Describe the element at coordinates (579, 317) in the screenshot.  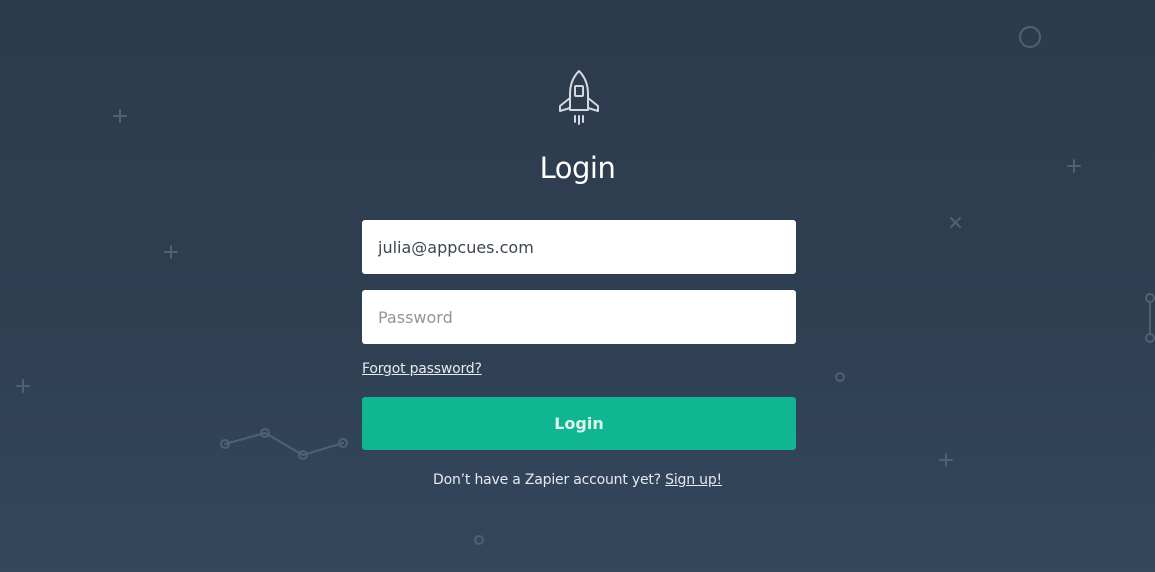
I see `password-field` at that location.